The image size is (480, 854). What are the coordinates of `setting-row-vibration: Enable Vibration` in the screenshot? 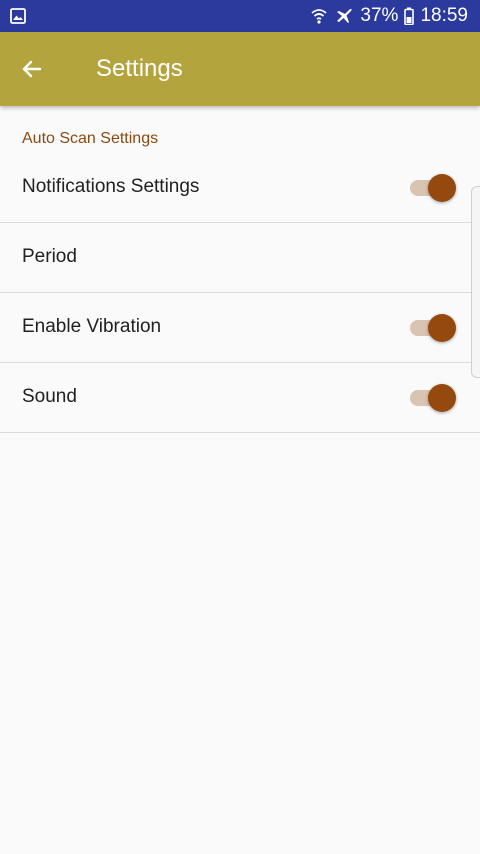 It's located at (240, 327).